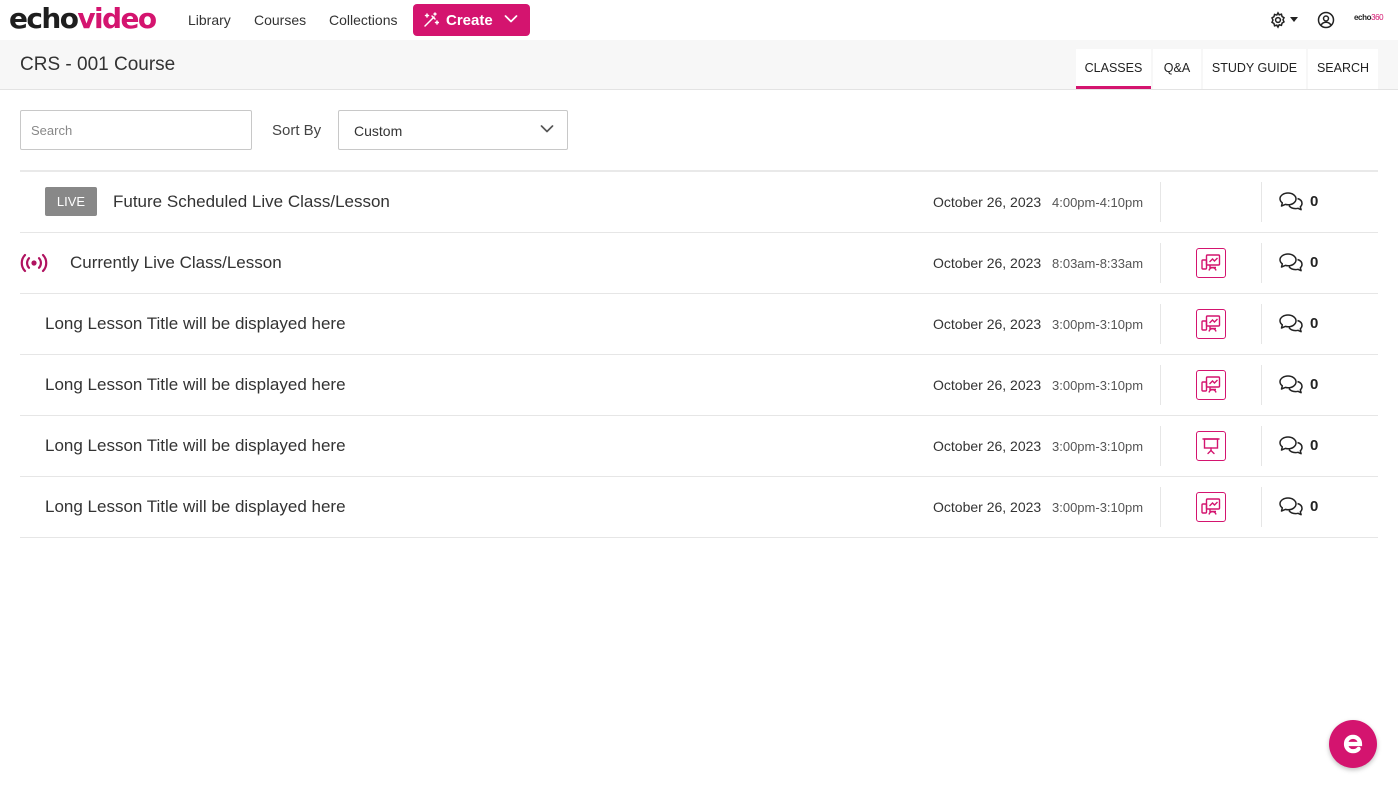 This screenshot has height=790, width=1398. Describe the element at coordinates (431, 19) in the screenshot. I see `magic-wand-icon` at that location.